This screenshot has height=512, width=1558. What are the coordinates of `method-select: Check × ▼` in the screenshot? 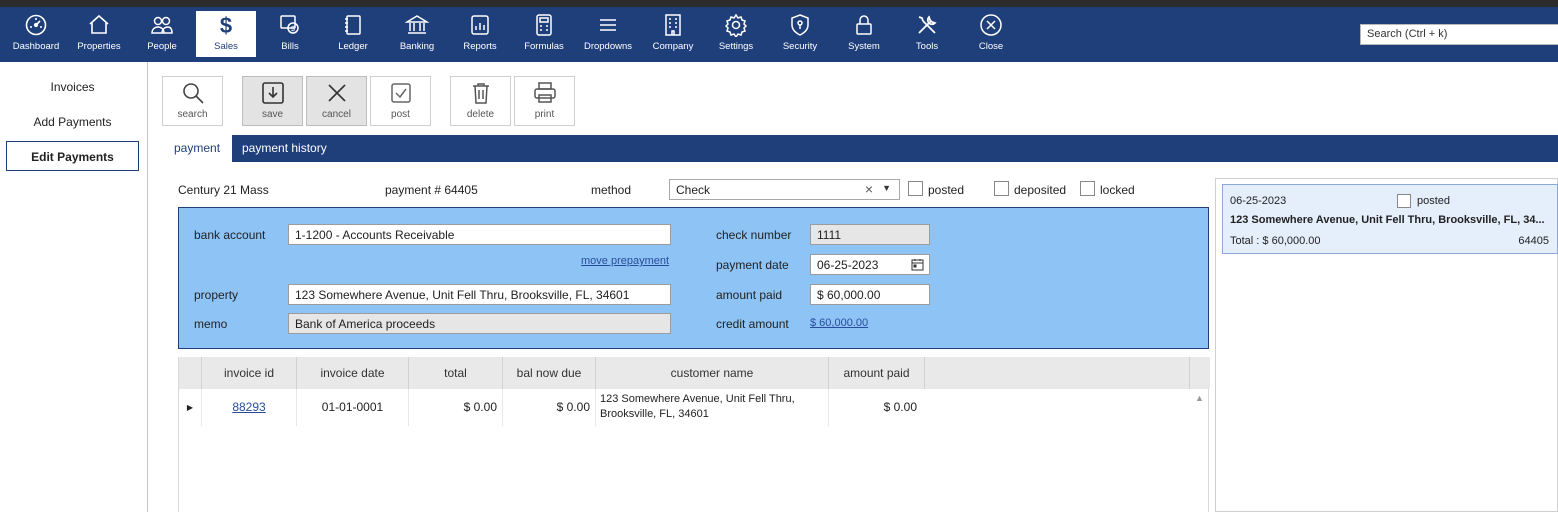 It's located at (784, 189).